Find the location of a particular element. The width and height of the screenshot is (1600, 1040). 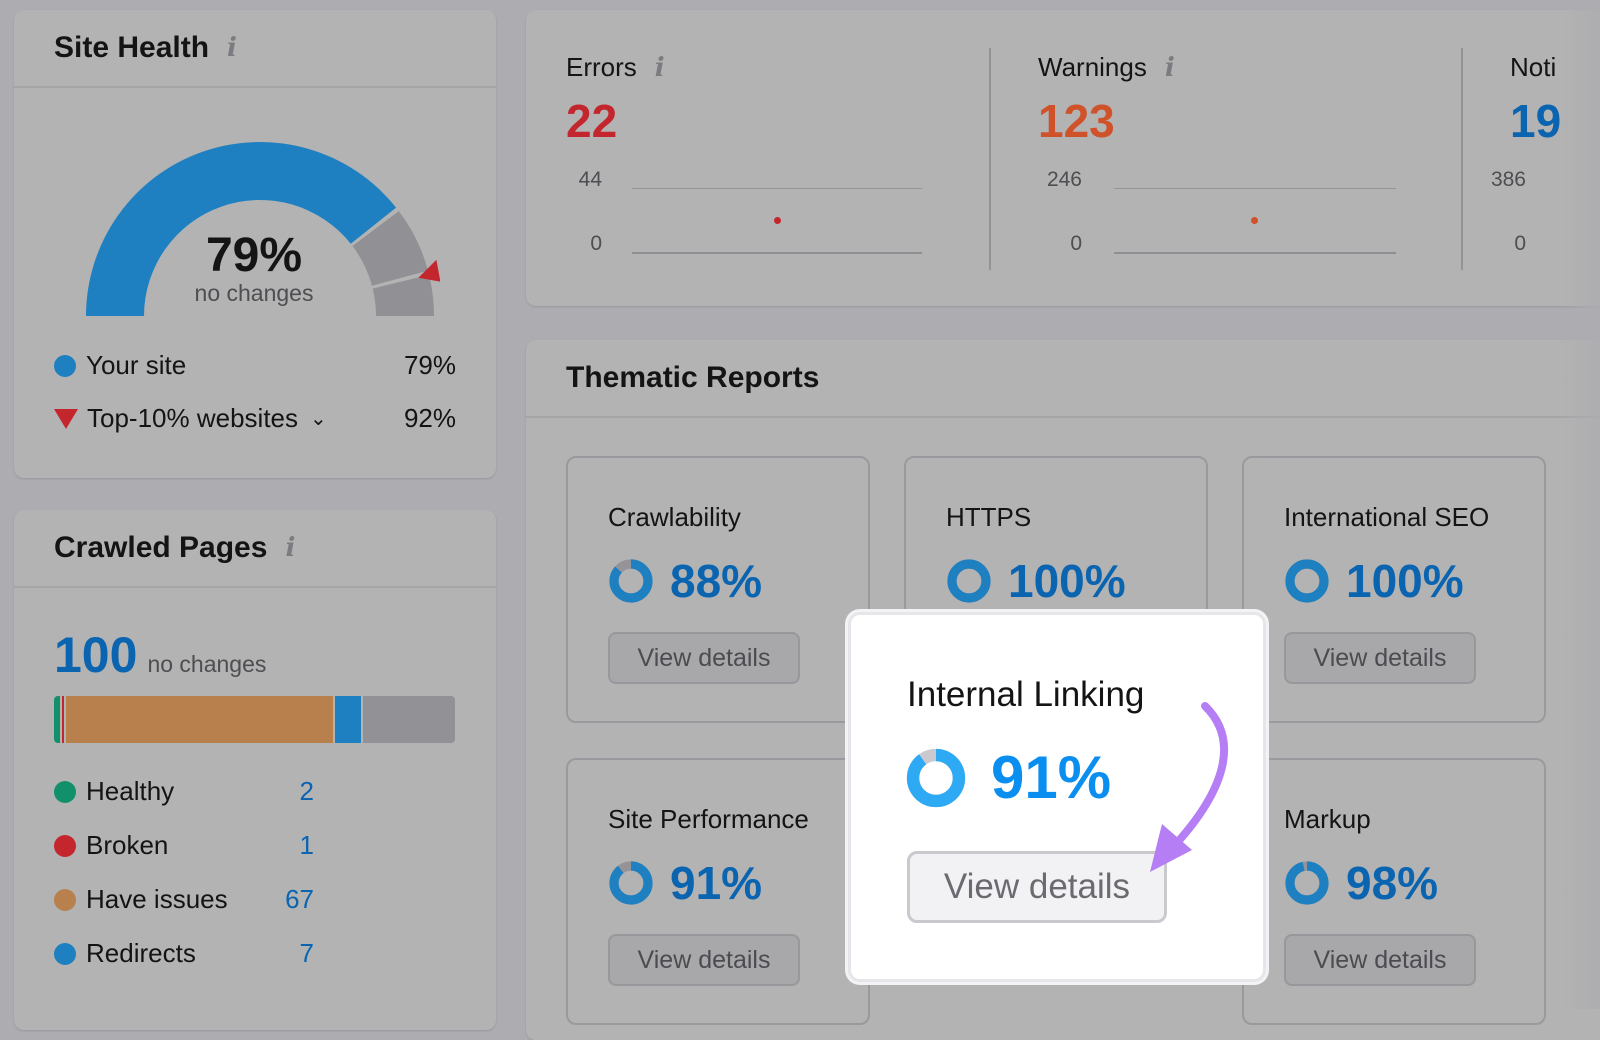

crawled-stack-bar is located at coordinates (254, 719).